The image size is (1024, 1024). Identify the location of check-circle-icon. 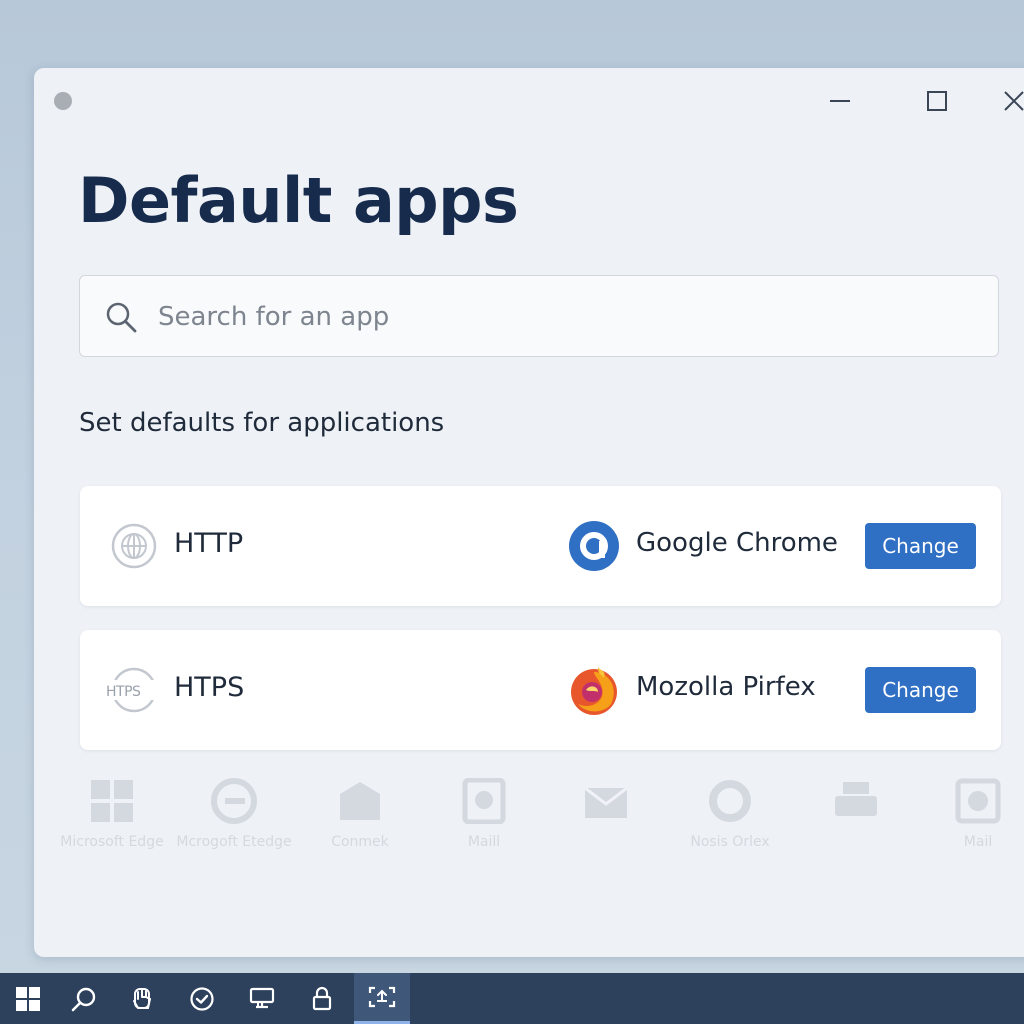
(202, 998).